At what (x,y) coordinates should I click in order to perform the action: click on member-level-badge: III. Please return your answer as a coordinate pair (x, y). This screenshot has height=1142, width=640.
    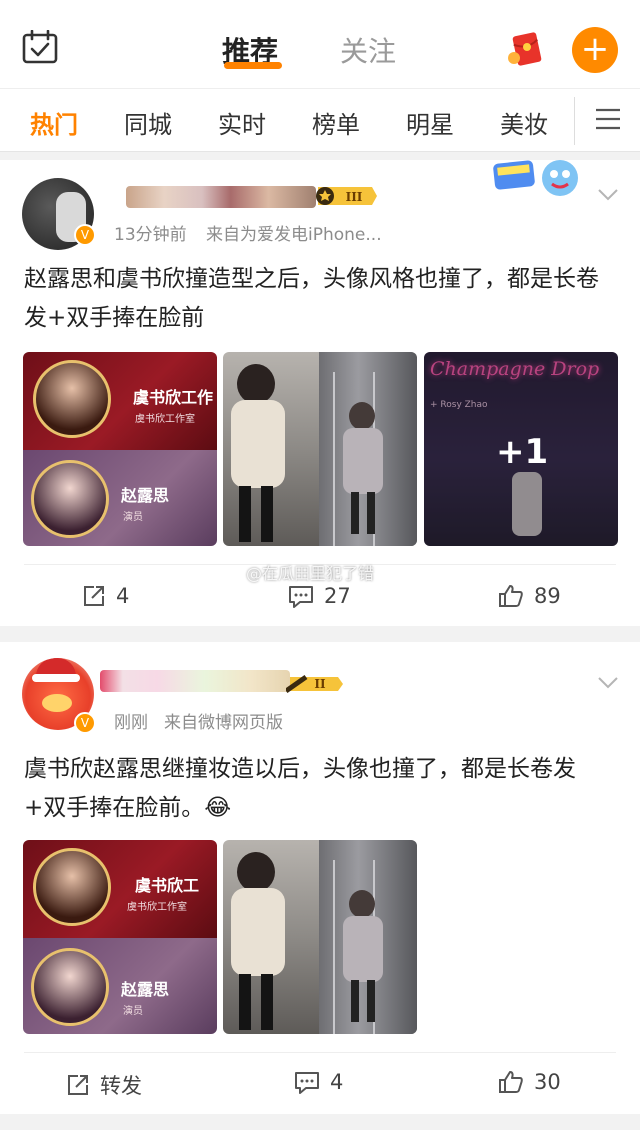
    Looking at the image, I should click on (346, 196).